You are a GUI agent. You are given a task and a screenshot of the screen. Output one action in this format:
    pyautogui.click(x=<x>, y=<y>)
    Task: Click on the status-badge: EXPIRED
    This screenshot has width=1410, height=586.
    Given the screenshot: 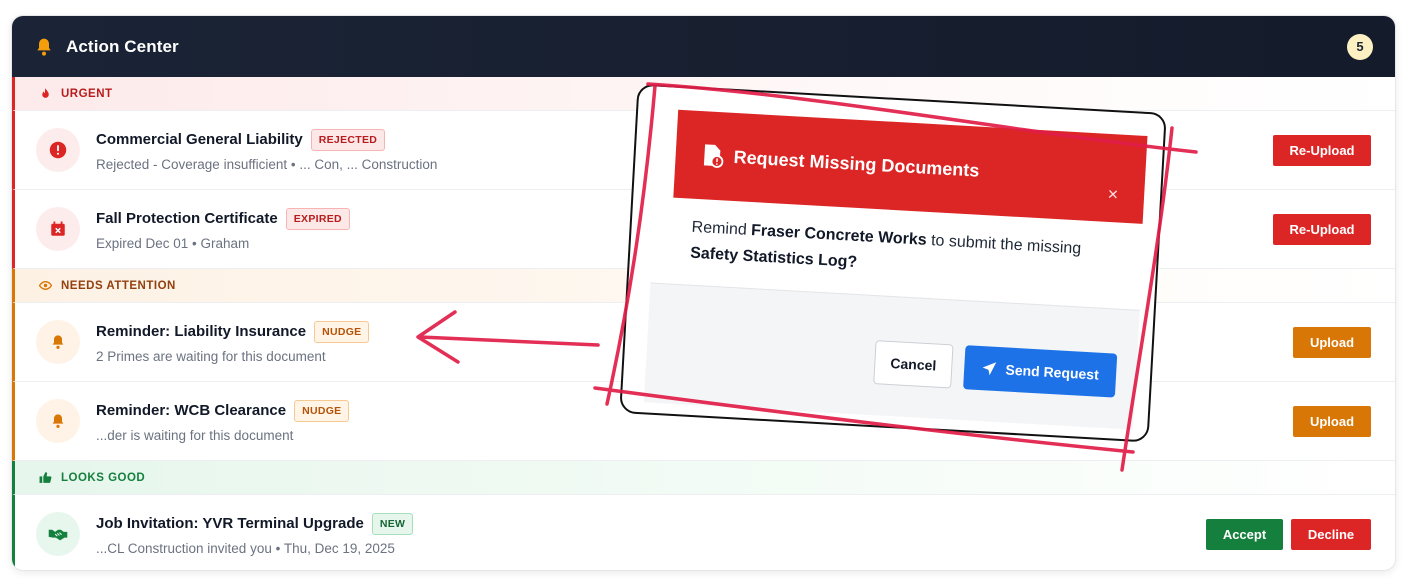 What is the action you would take?
    pyautogui.click(x=317, y=218)
    